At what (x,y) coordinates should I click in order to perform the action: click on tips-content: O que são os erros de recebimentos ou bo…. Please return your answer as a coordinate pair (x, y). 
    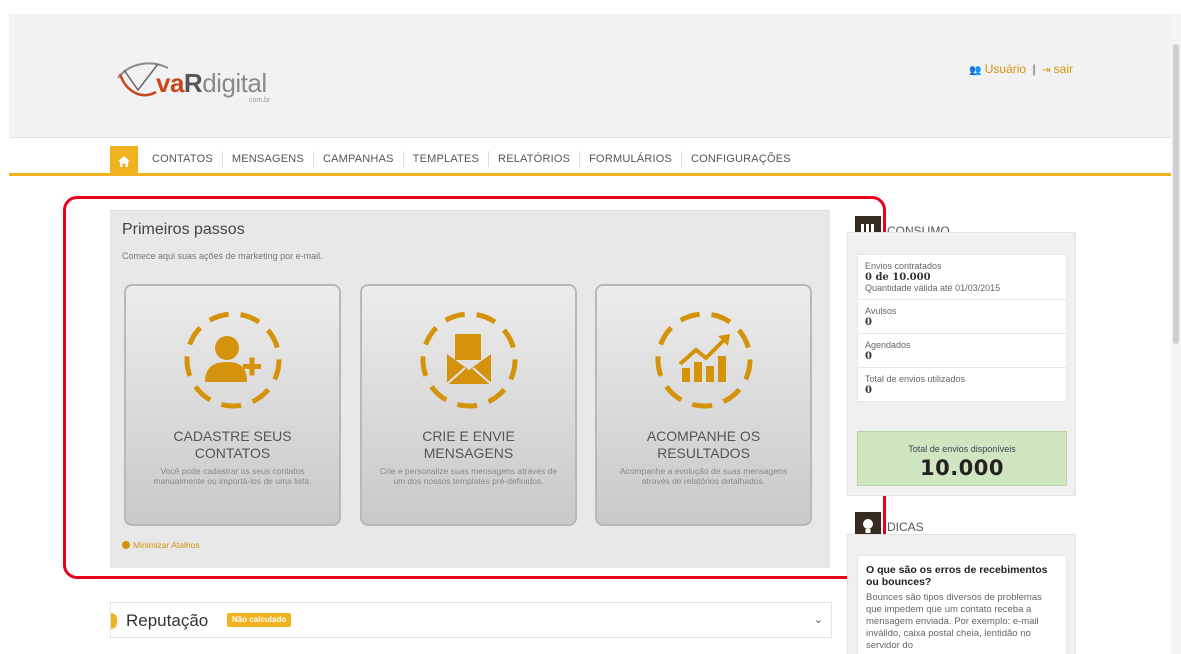
    Looking at the image, I should click on (962, 604).